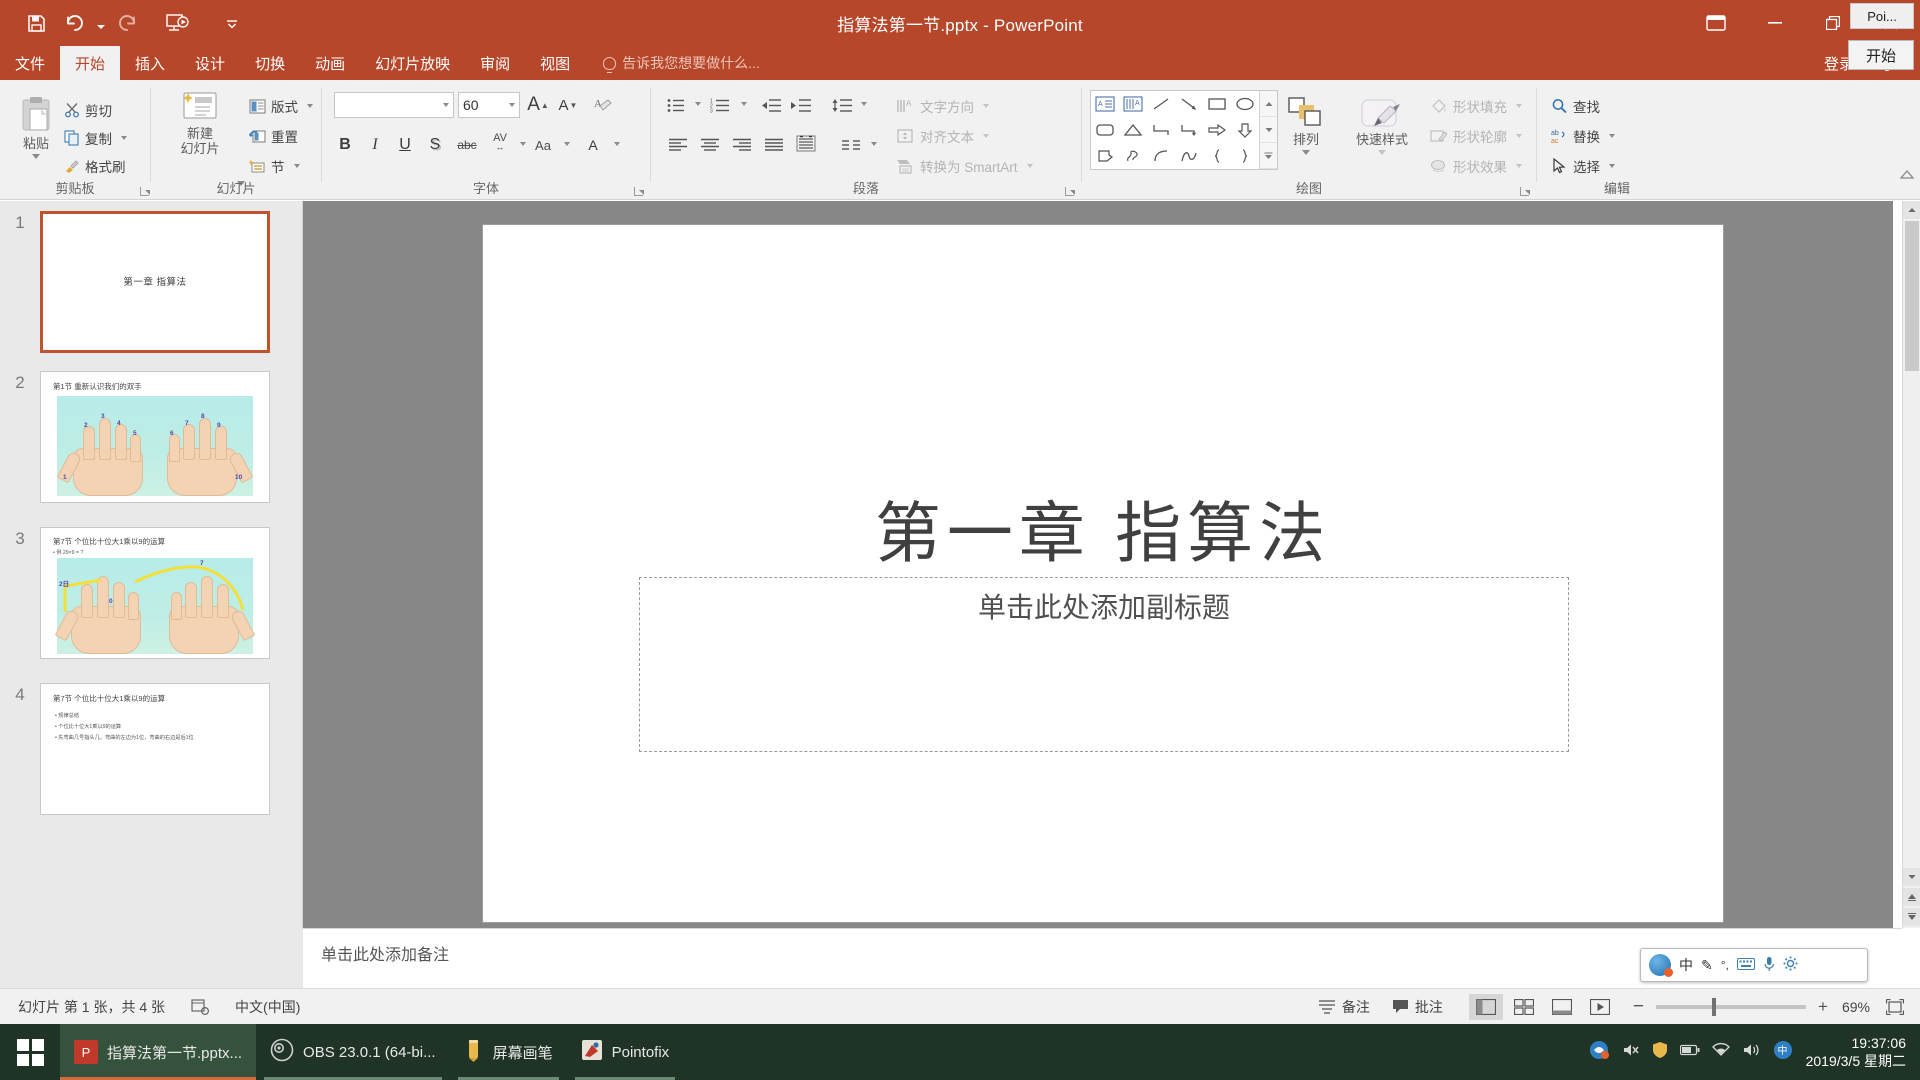 The image size is (1920, 1080). I want to click on thumbnail-slide-2: 第1节 重新认识我们的双手 1 2 3 4 5 6 7 8 9 10, so click(155, 437).